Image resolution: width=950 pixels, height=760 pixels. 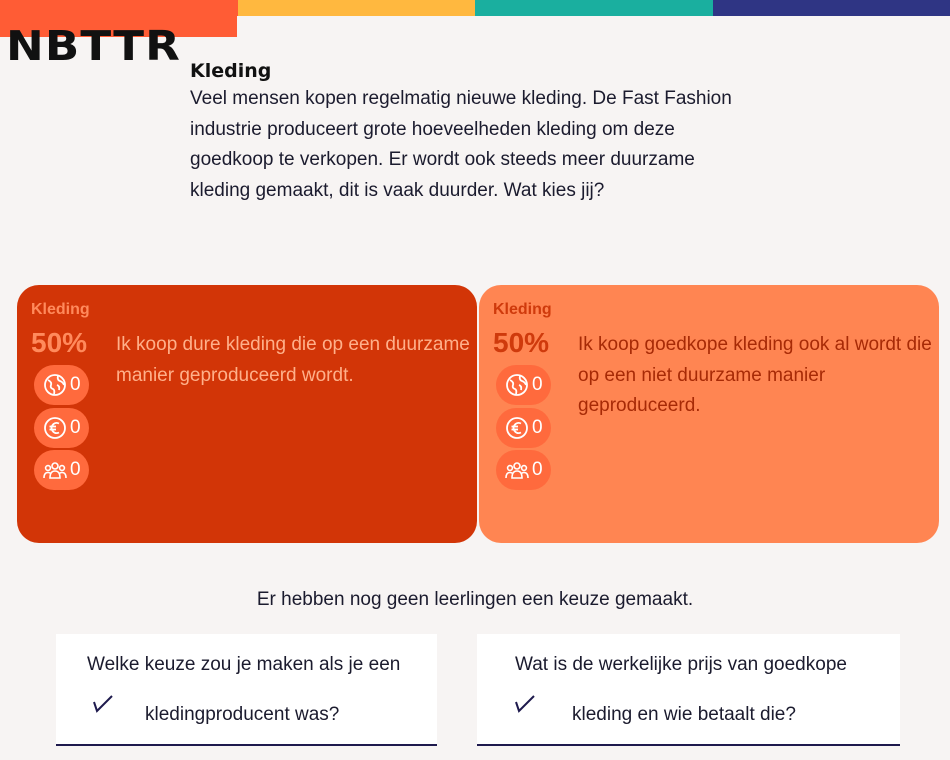 I want to click on stripe-yellow, so click(x=356, y=8).